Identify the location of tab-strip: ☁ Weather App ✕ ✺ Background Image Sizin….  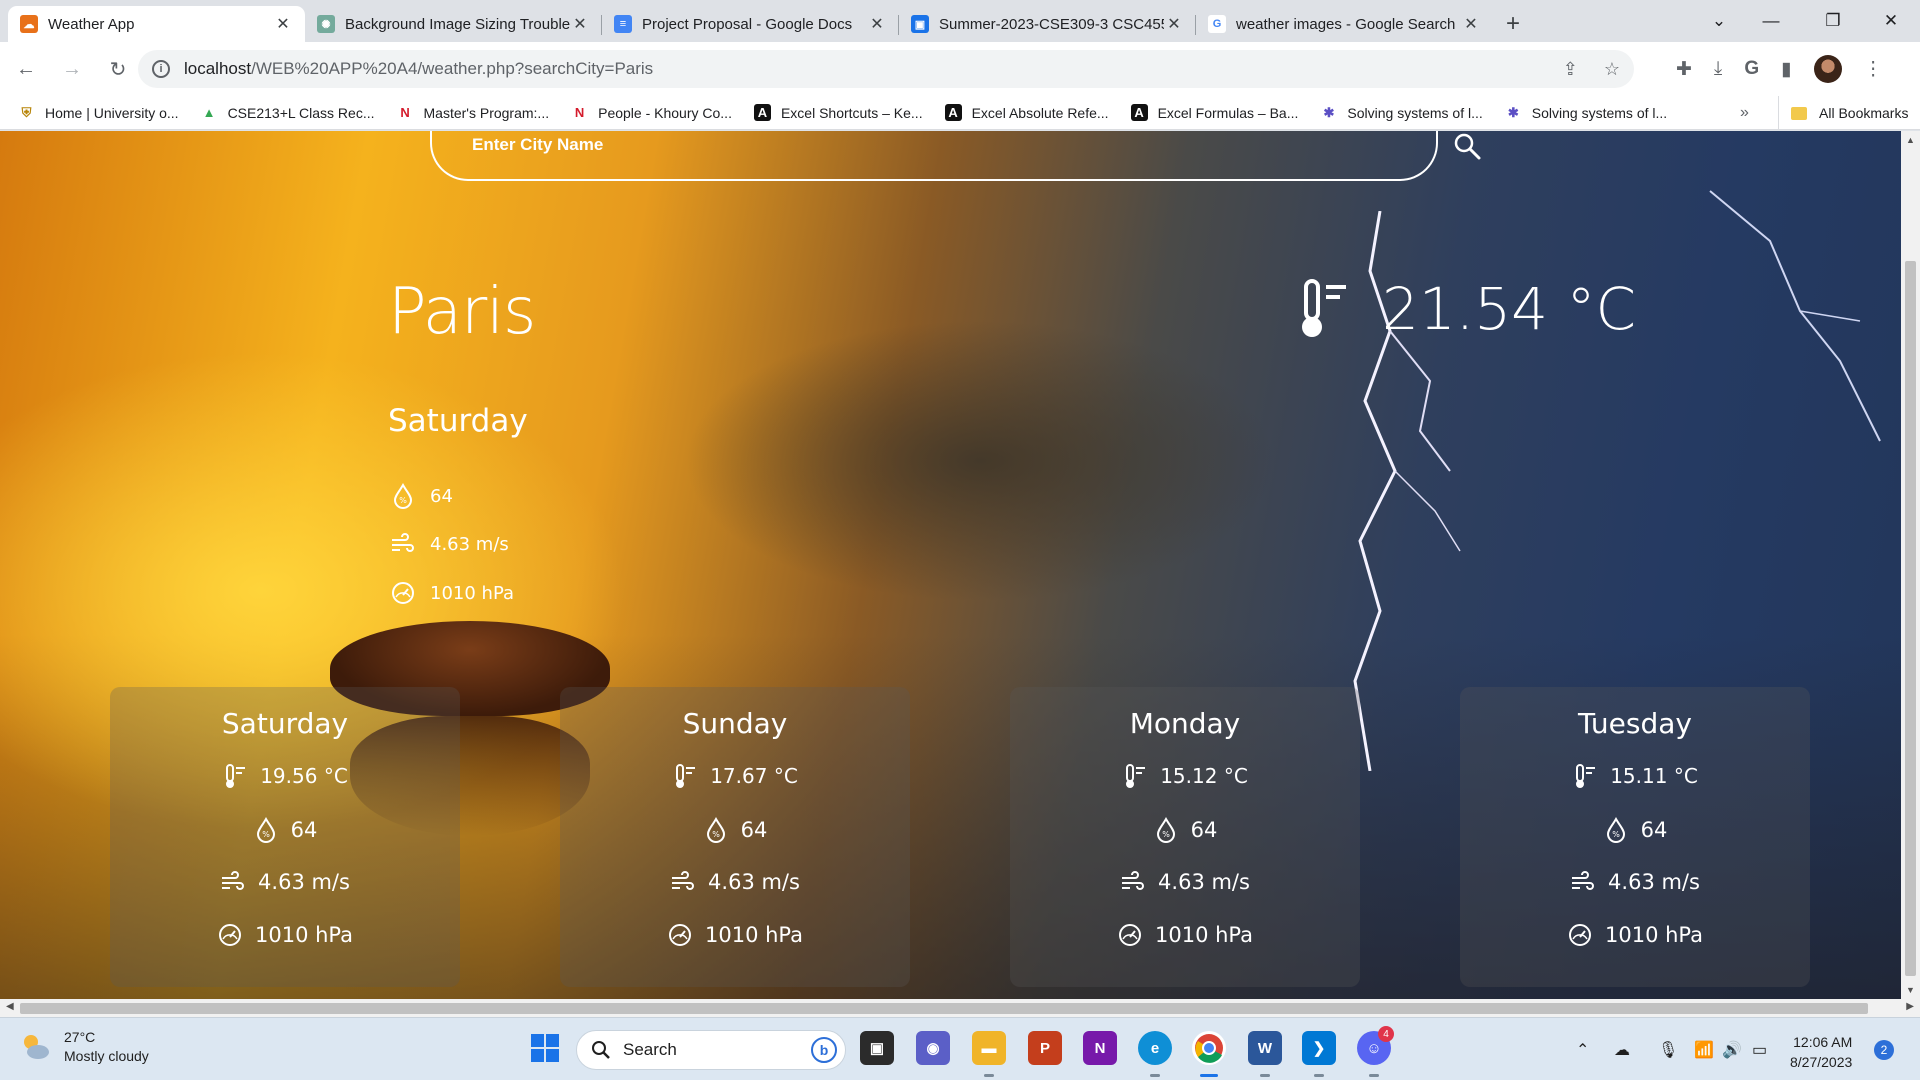
(960, 21).